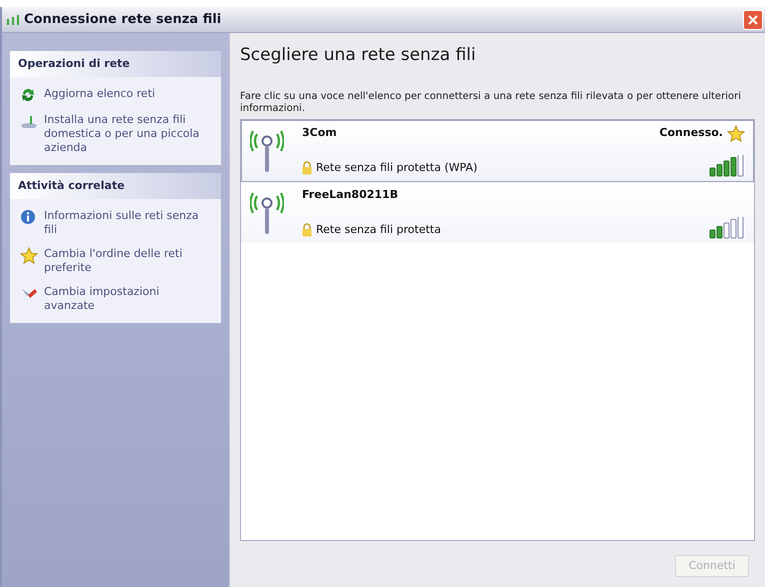 The height and width of the screenshot is (587, 765). I want to click on panel-title: Attività correlate, so click(71, 186).